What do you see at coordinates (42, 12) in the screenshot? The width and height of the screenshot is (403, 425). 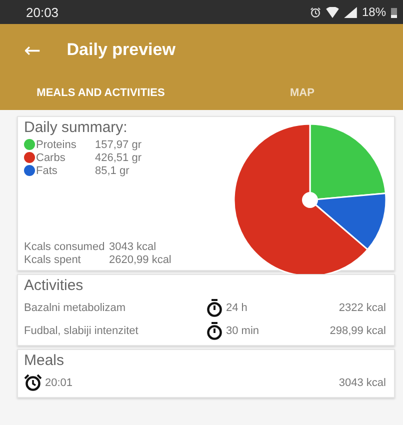 I see `status-time: 20:03` at bounding box center [42, 12].